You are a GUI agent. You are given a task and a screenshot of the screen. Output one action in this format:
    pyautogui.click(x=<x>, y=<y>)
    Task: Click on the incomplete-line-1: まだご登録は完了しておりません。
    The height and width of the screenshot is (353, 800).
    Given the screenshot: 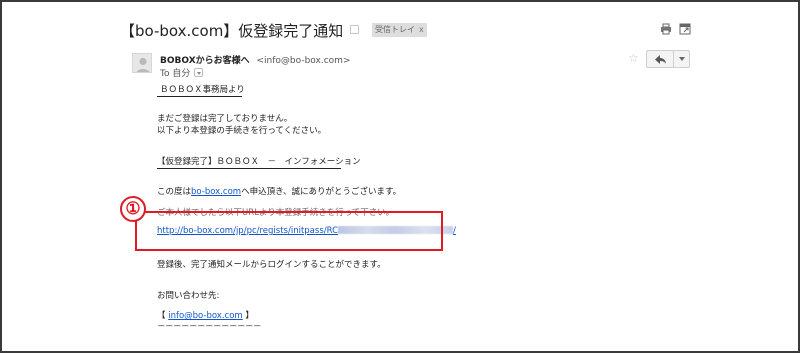 What is the action you would take?
    pyautogui.click(x=225, y=119)
    